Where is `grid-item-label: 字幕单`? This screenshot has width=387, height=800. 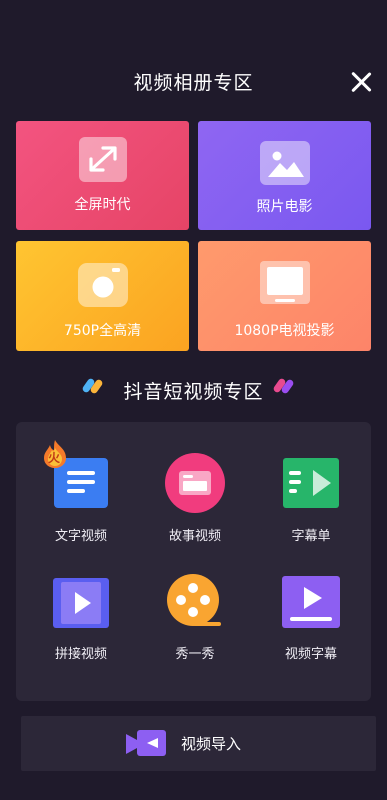
grid-item-label: 字幕单 is located at coordinates (311, 536).